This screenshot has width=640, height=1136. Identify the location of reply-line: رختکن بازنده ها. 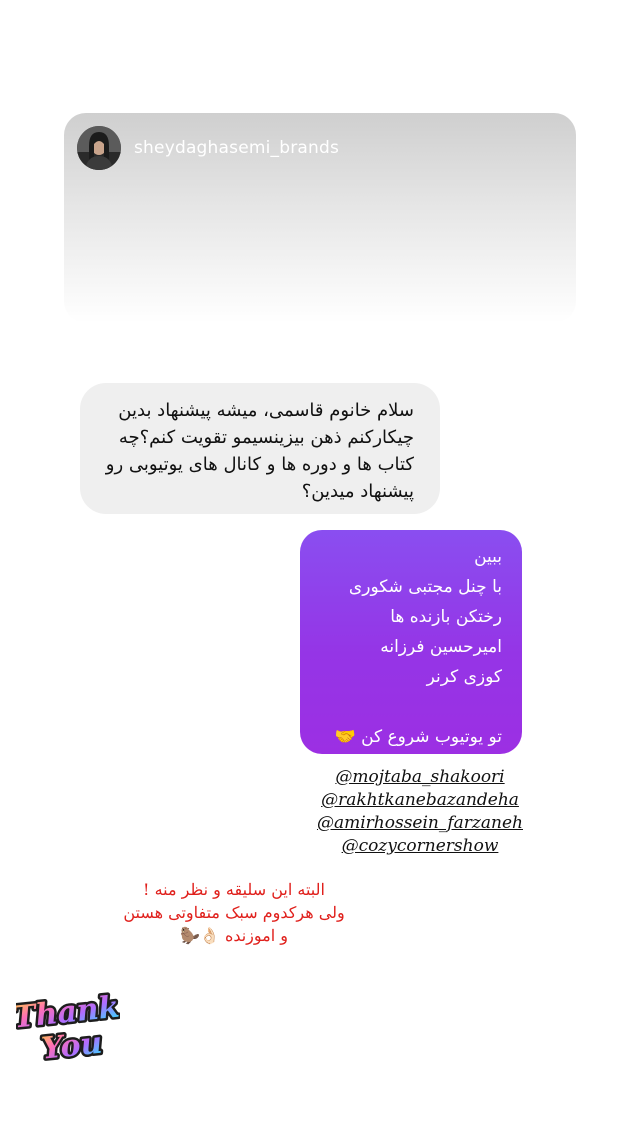
(446, 617).